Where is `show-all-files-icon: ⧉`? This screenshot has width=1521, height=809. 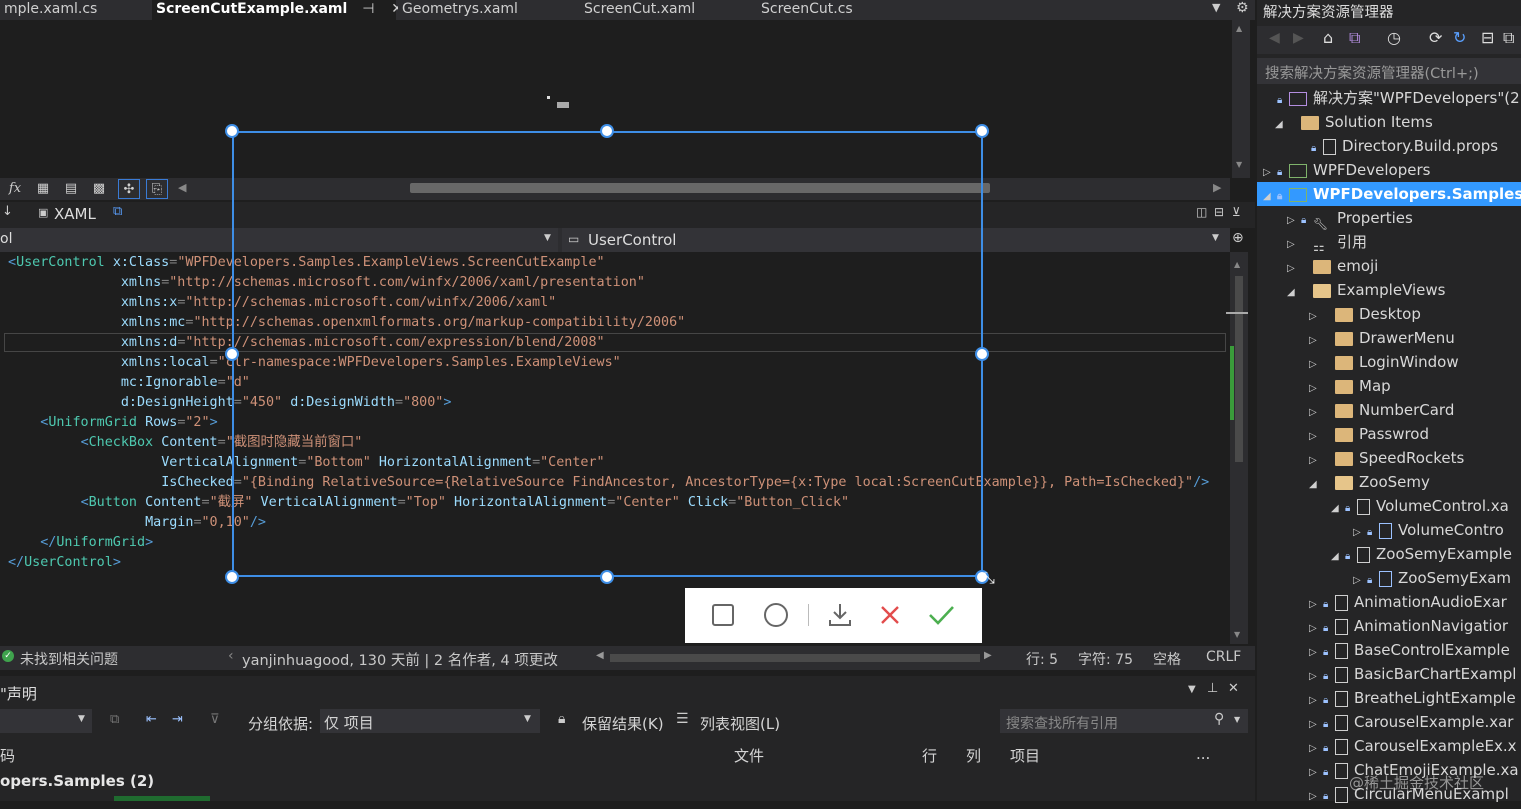 show-all-files-icon: ⧉ is located at coordinates (1508, 38).